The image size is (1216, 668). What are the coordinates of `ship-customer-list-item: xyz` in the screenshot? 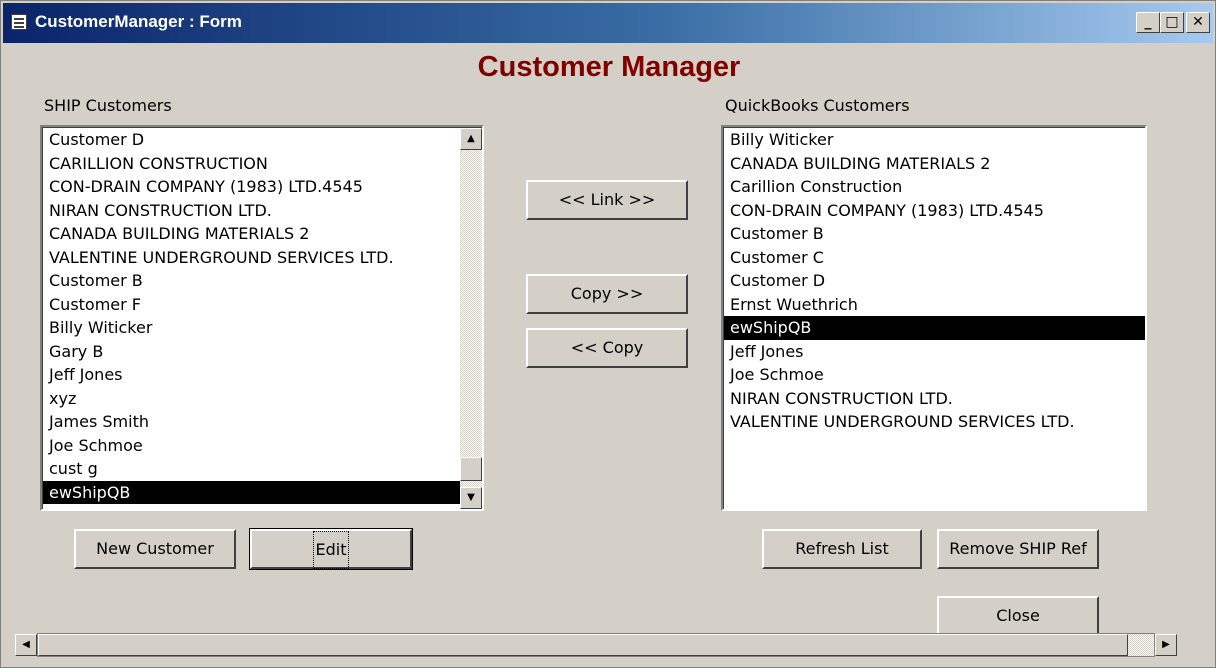 It's located at (262, 399).